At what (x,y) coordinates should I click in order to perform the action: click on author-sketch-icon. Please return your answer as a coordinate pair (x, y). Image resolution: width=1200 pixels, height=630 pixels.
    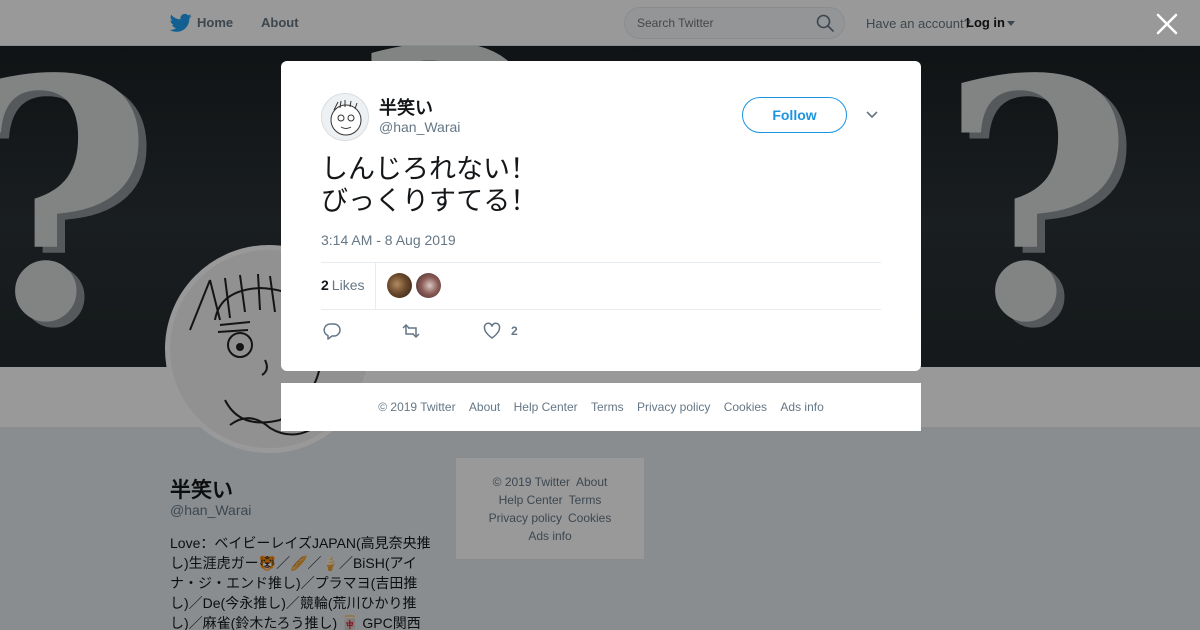
    Looking at the image, I should click on (346, 118).